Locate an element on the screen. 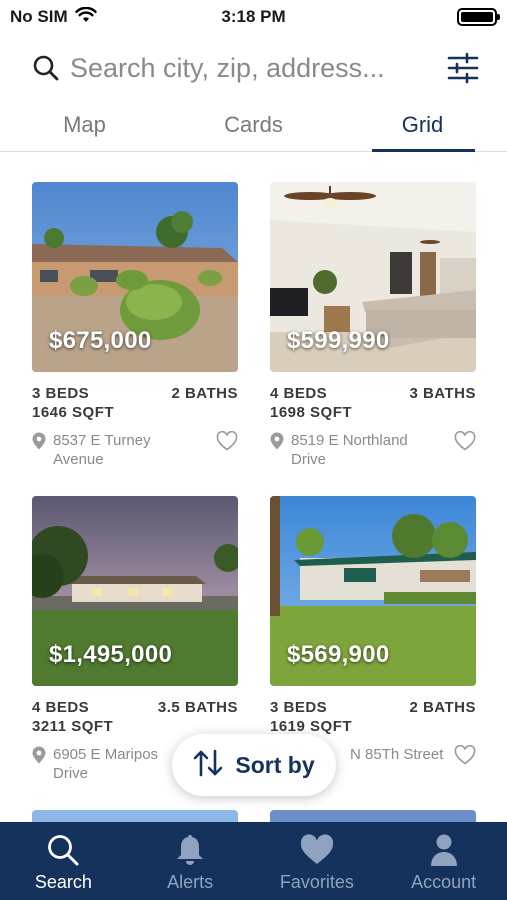 This screenshot has width=507, height=900. carrier-label: No SIM is located at coordinates (39, 16).